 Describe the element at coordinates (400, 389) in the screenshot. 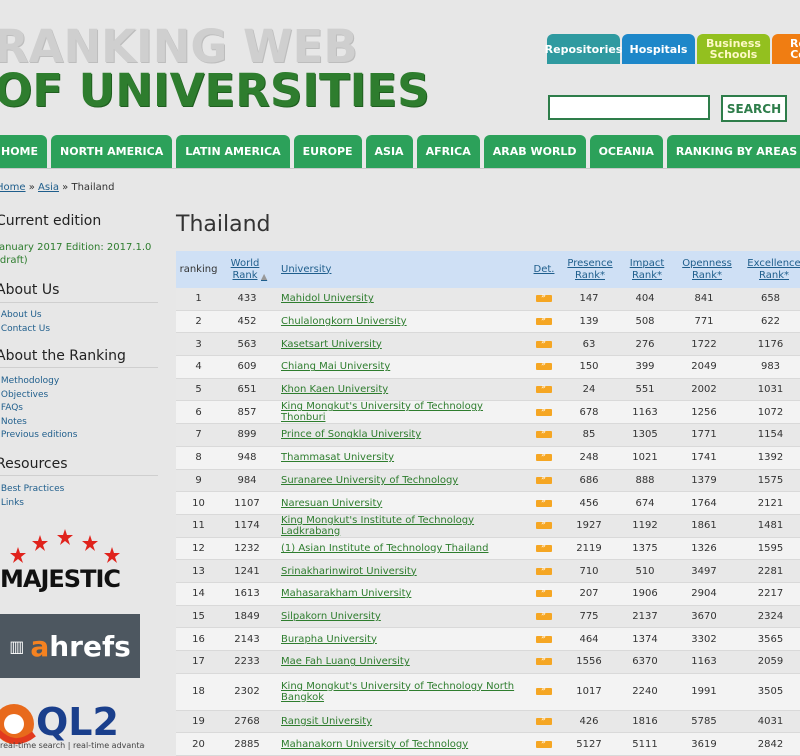

I see `cell-university-link: Khon Kaen University` at that location.